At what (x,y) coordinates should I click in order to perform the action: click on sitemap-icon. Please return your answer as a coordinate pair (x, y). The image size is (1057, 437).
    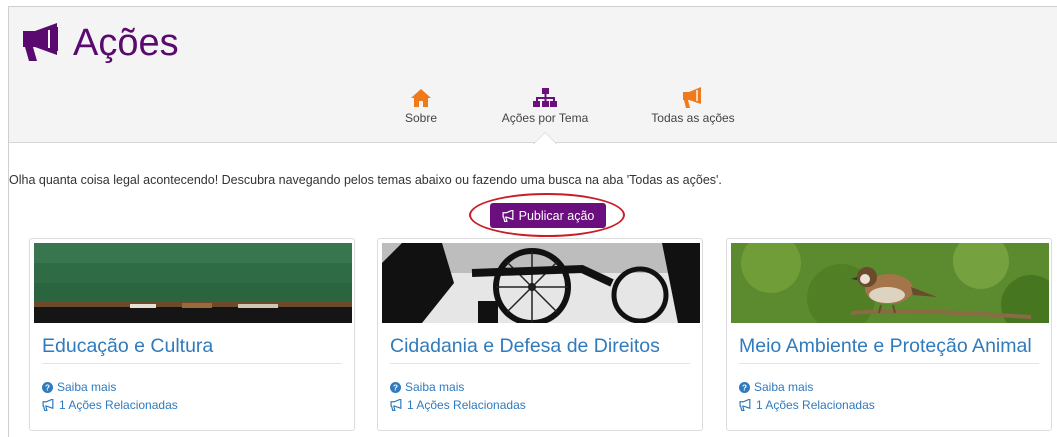
    Looking at the image, I should click on (545, 97).